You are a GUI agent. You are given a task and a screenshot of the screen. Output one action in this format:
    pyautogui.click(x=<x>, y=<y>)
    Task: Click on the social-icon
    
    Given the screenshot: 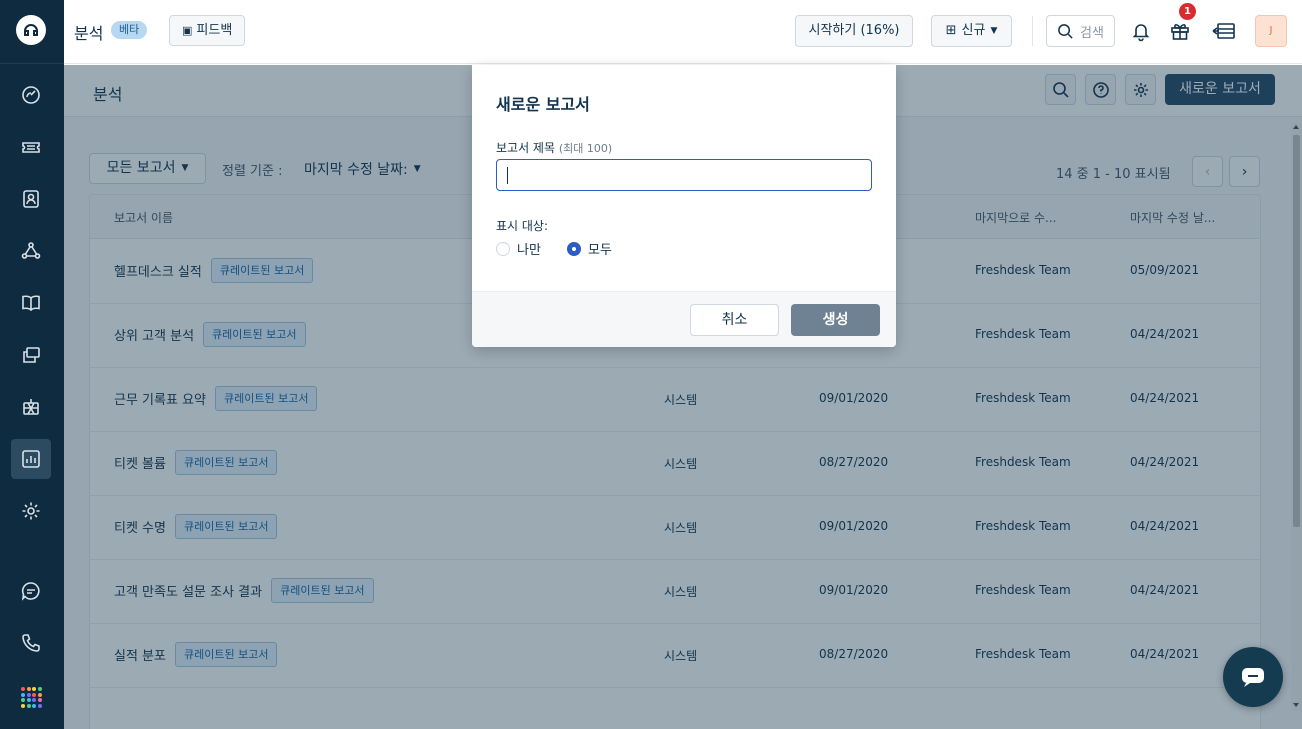 What is the action you would take?
    pyautogui.click(x=31, y=251)
    